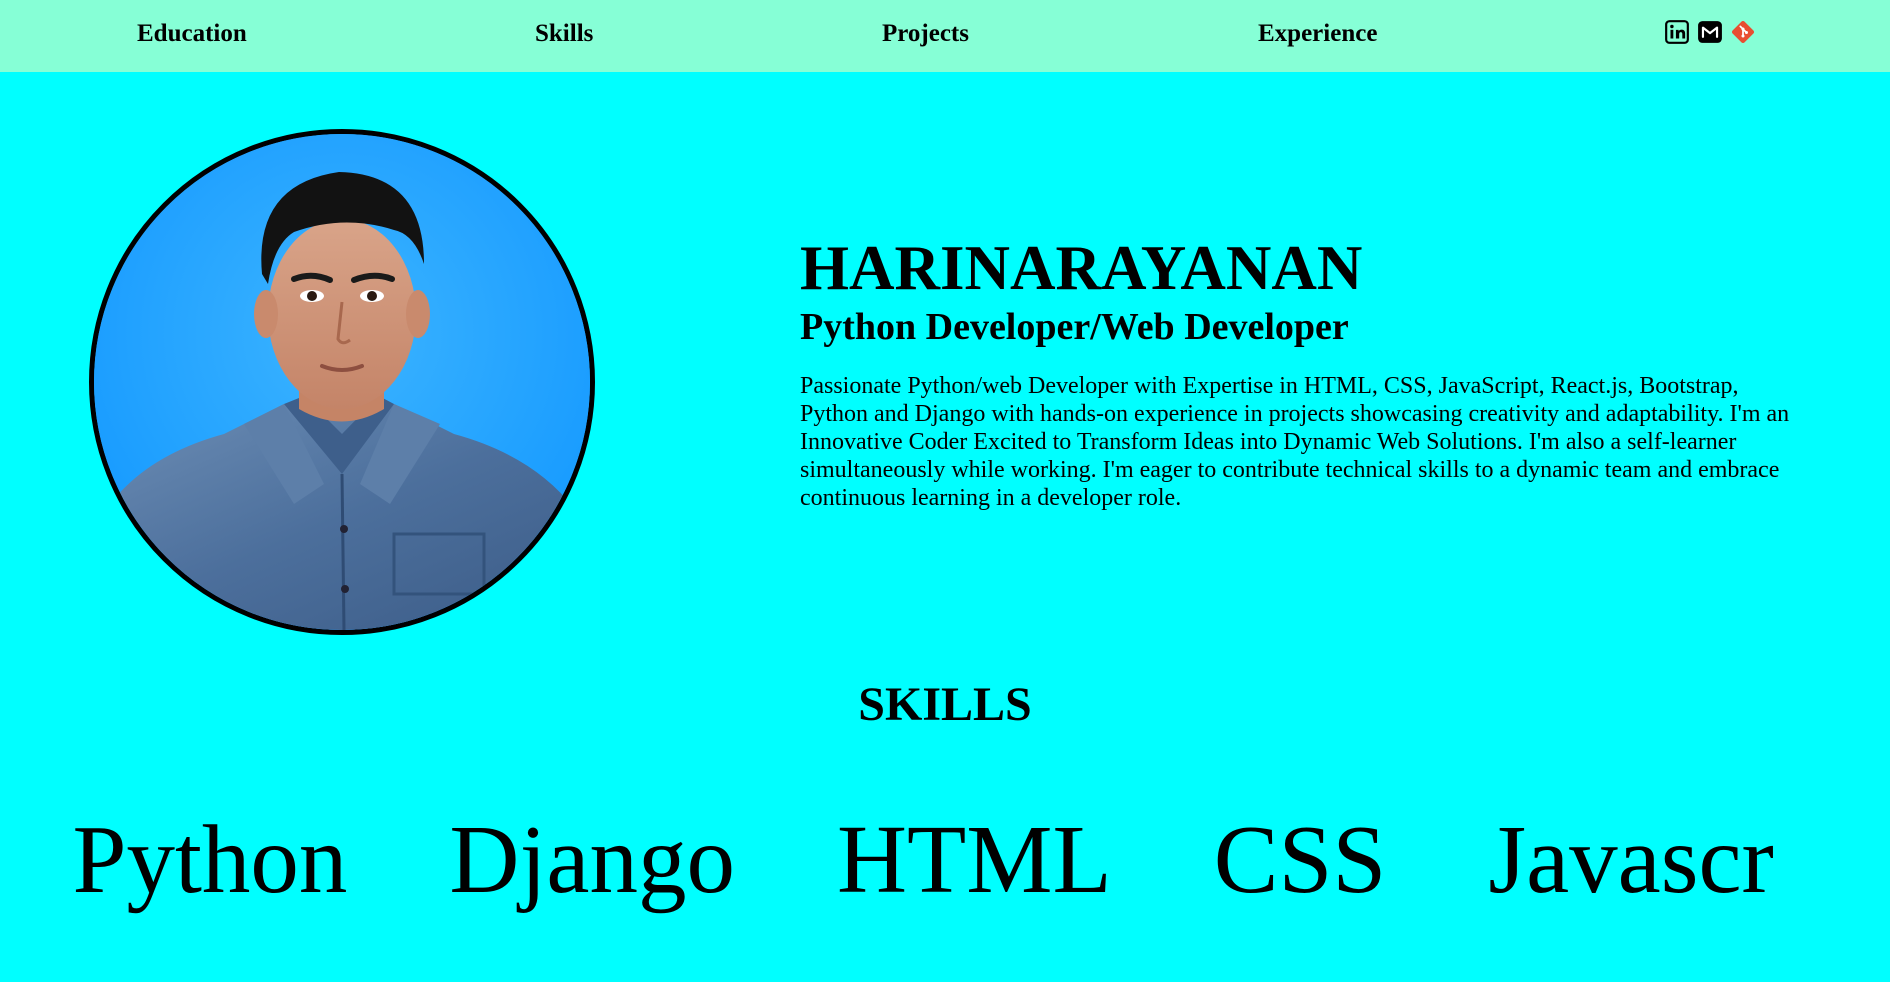 Image resolution: width=1890 pixels, height=982 pixels. What do you see at coordinates (1631, 859) in the screenshot?
I see `skill-item: Javascr` at bounding box center [1631, 859].